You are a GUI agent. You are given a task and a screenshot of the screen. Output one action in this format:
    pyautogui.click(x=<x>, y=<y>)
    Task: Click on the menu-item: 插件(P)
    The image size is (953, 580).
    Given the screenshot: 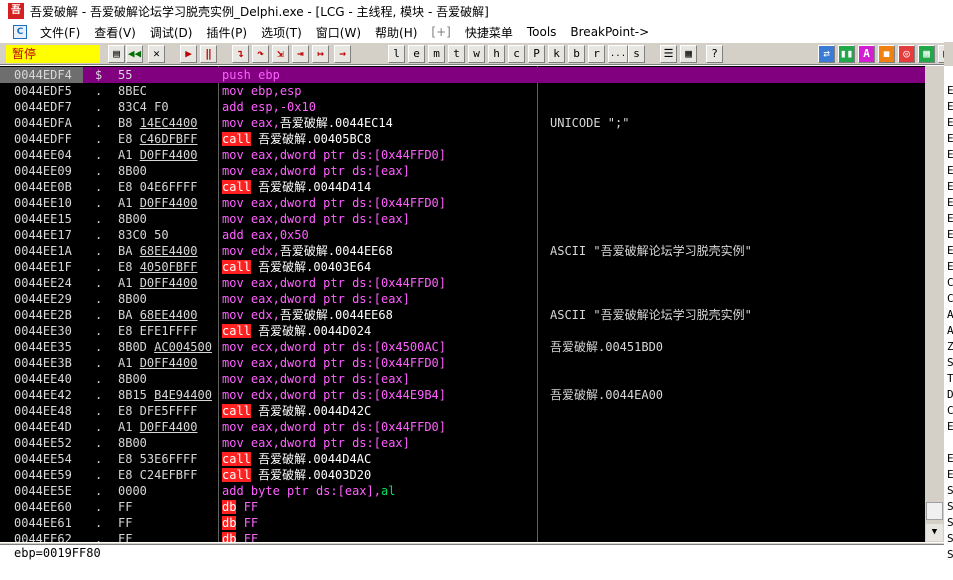 What is the action you would take?
    pyautogui.click(x=226, y=32)
    